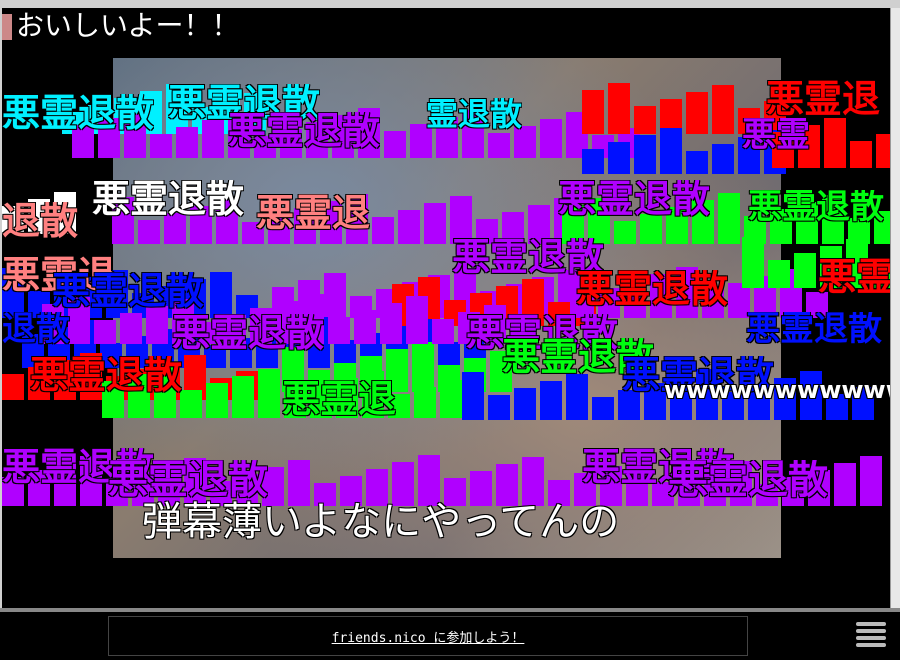 Image resolution: width=900 pixels, height=660 pixels. What do you see at coordinates (7, 27) in the screenshot?
I see `avatar-icon` at bounding box center [7, 27].